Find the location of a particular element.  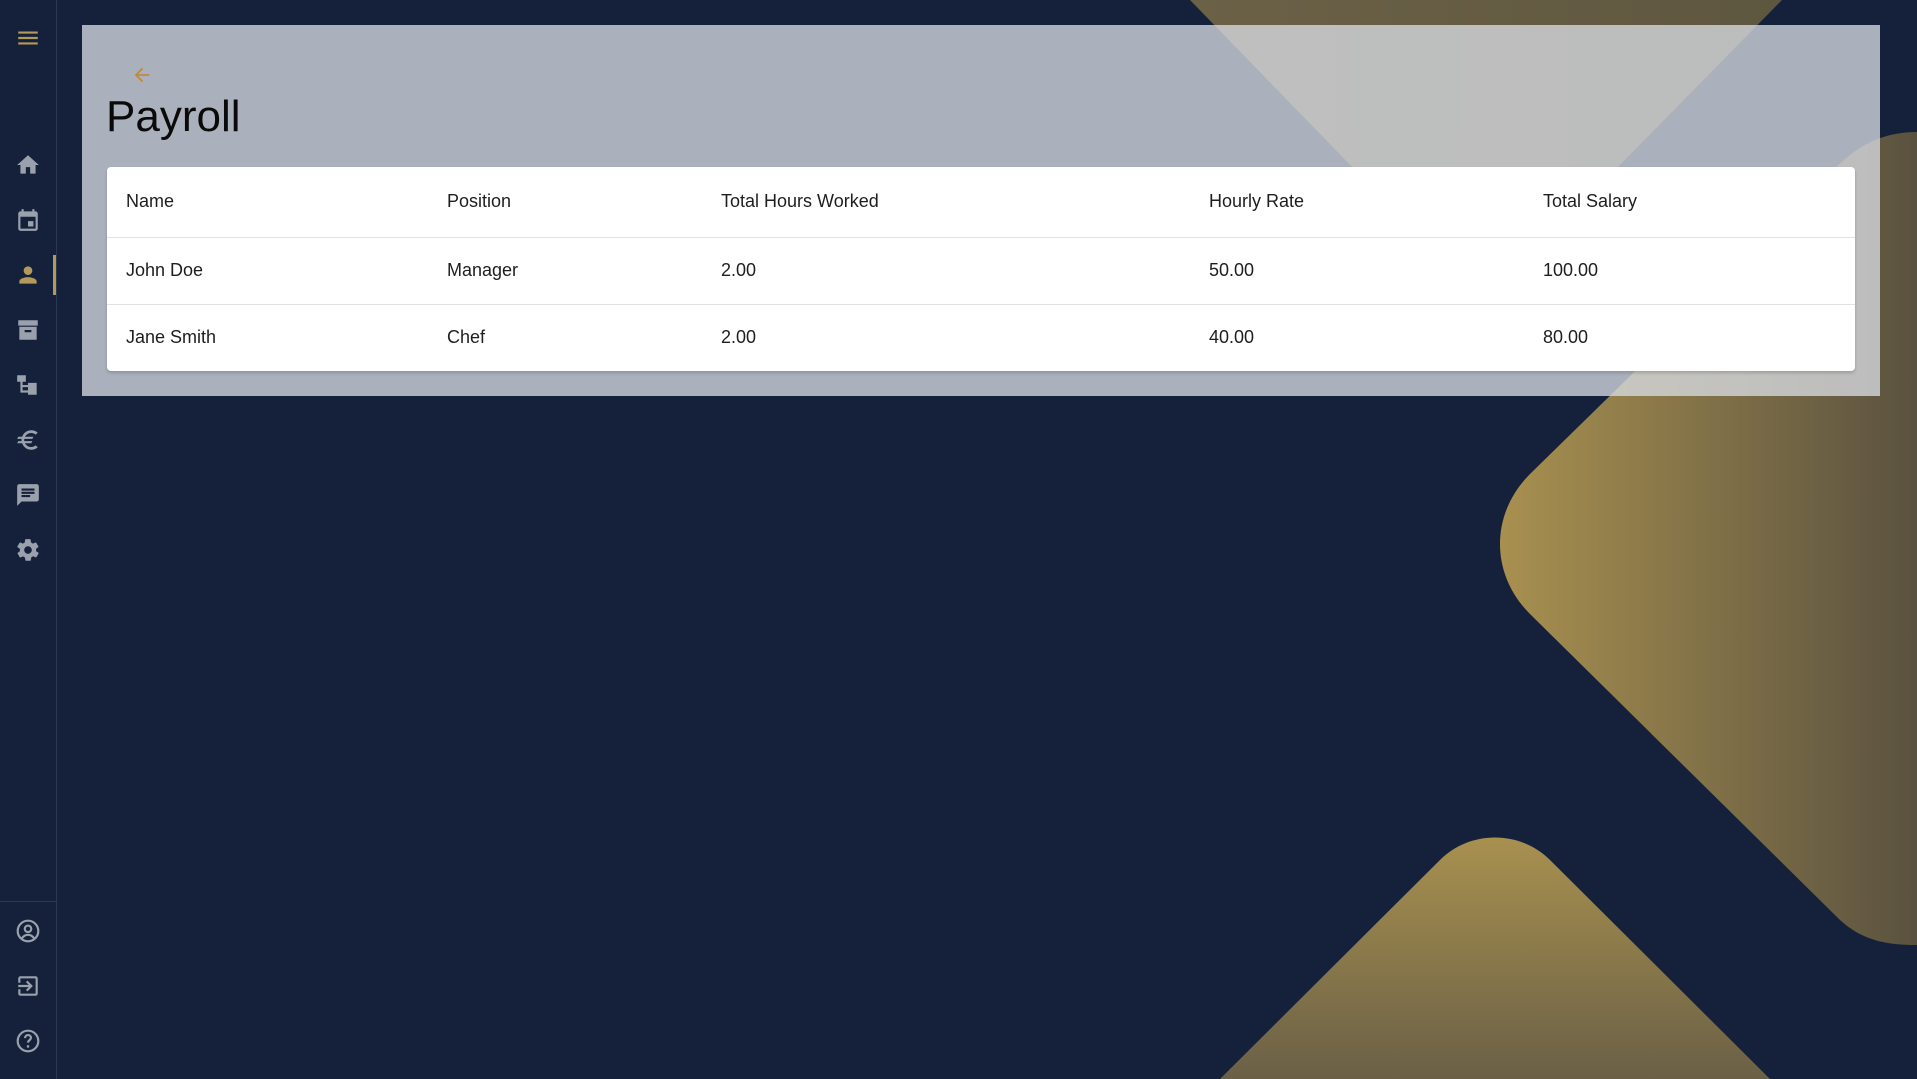

column-header-name: Name is located at coordinates (267, 202).